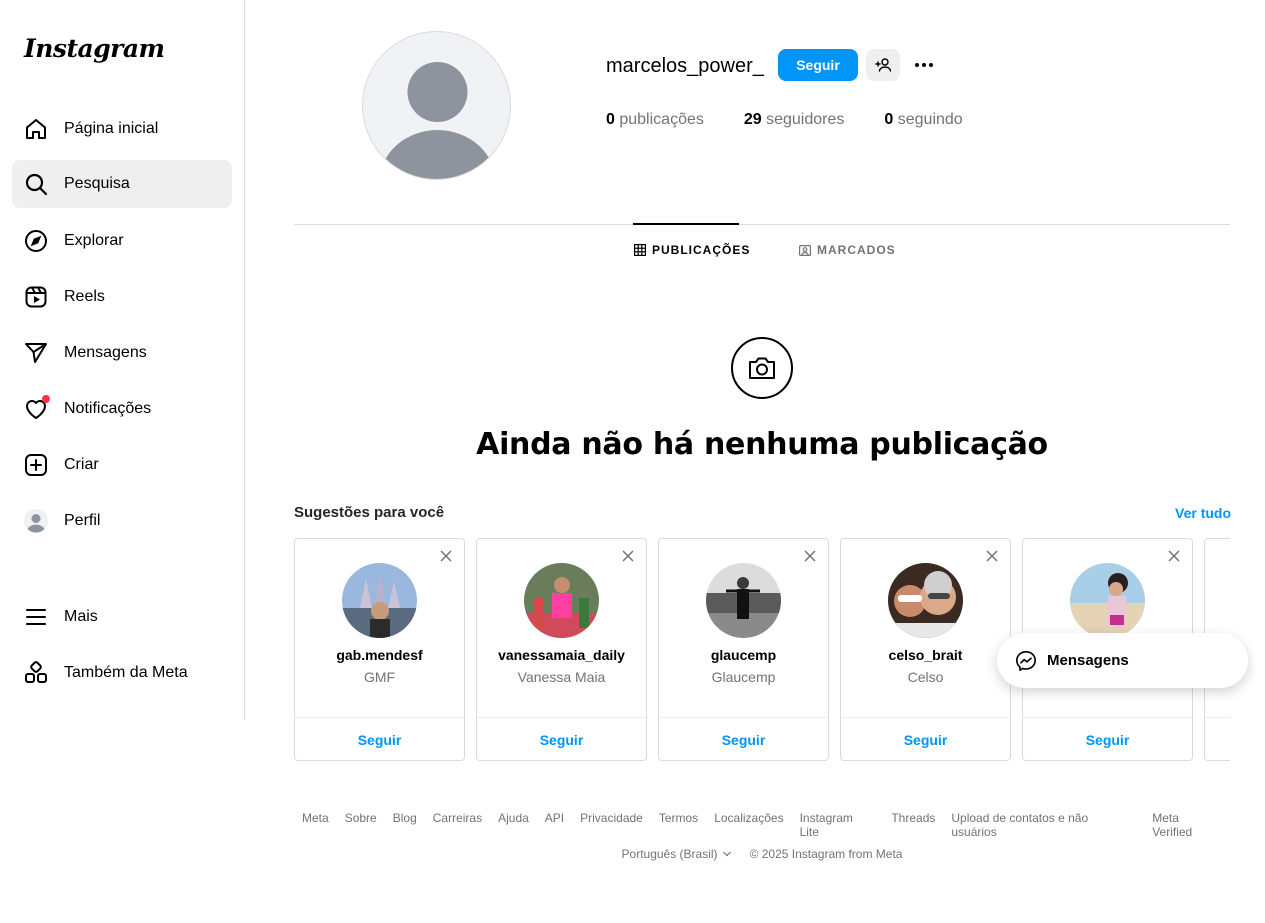  I want to click on search-icon, so click(36, 184).